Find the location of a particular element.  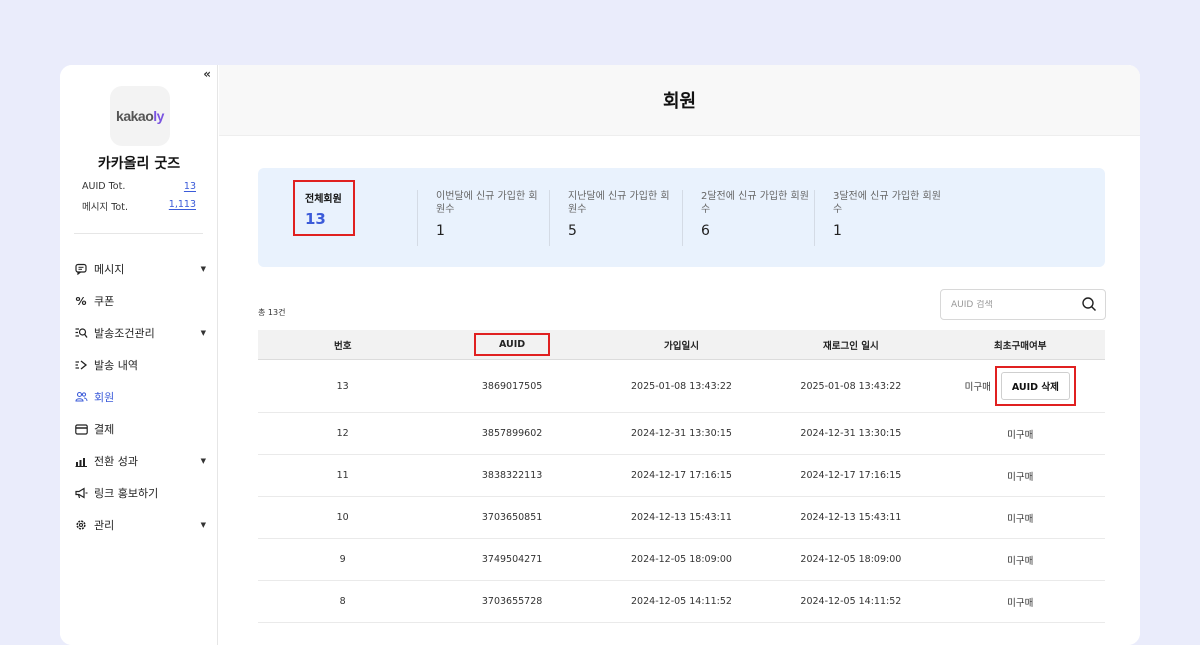

search-icon is located at coordinates (1089, 304).